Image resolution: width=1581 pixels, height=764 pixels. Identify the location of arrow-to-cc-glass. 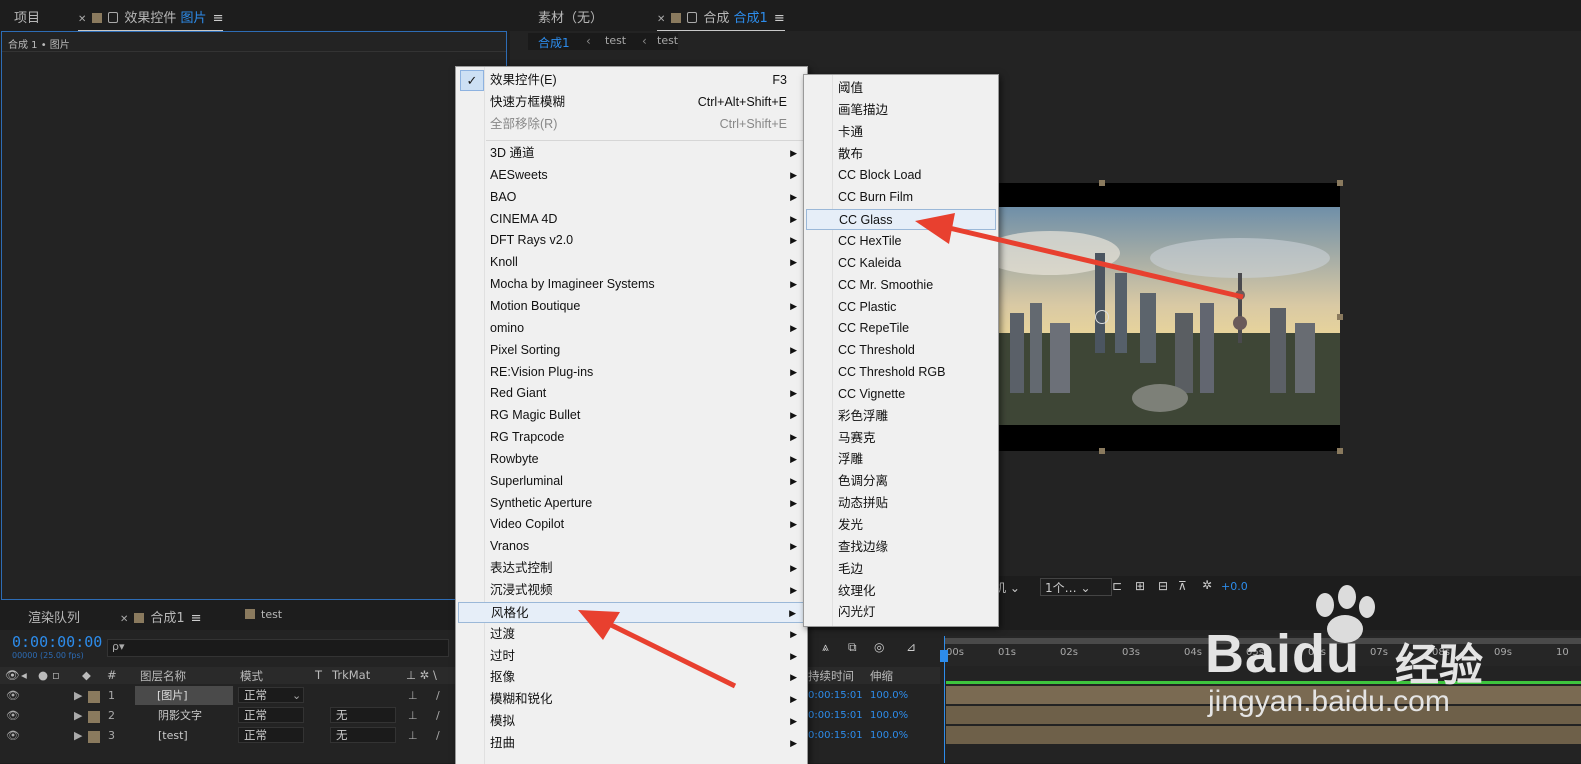
(1079, 256).